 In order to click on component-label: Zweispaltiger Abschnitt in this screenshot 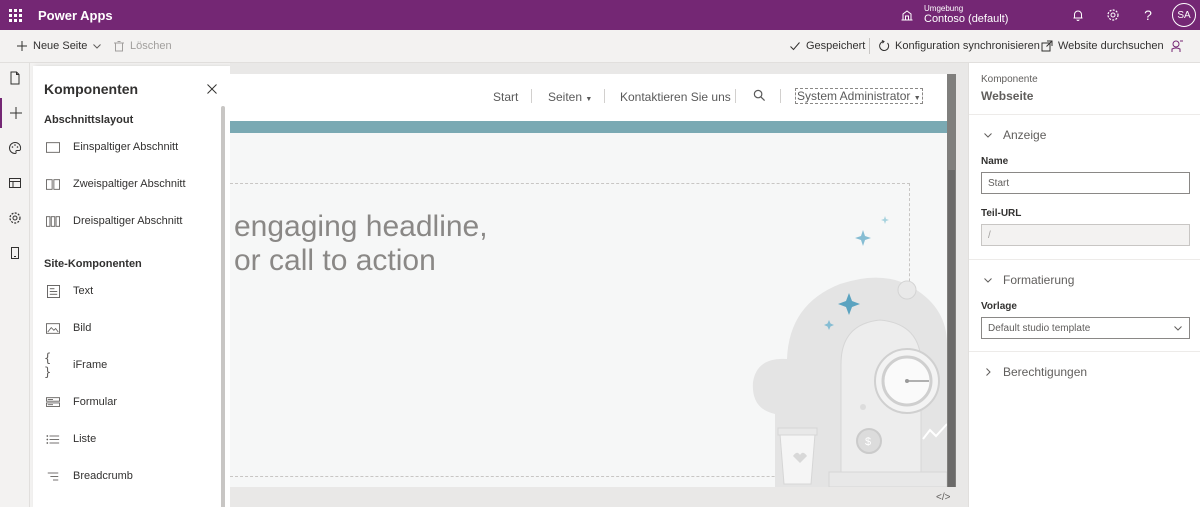, I will do `click(129, 184)`.